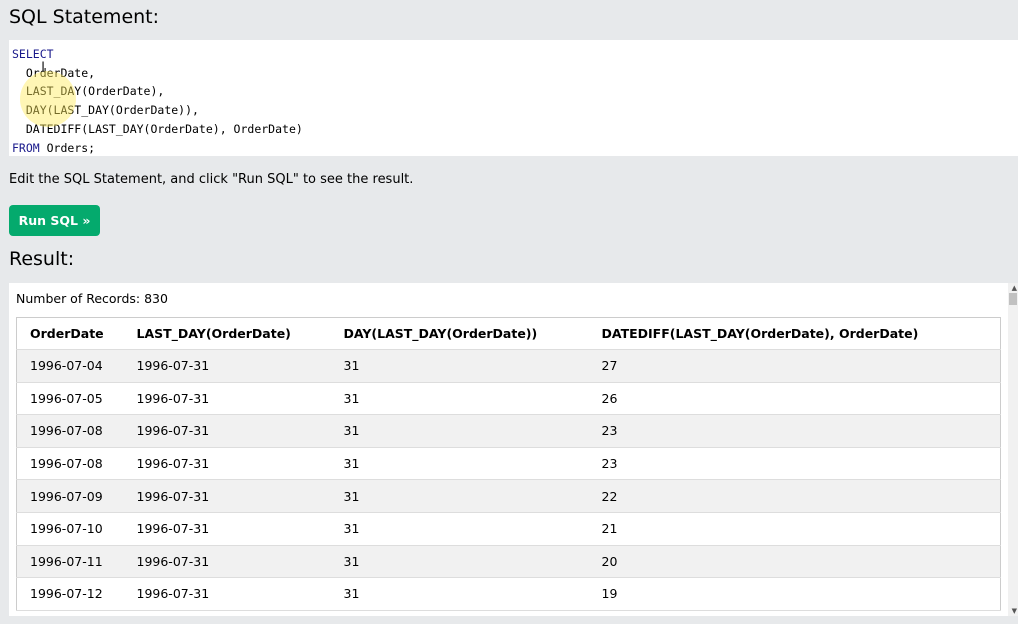 This screenshot has height=624, width=1018. Describe the element at coordinates (515, 54) in the screenshot. I see `code-line: SELECT` at that location.